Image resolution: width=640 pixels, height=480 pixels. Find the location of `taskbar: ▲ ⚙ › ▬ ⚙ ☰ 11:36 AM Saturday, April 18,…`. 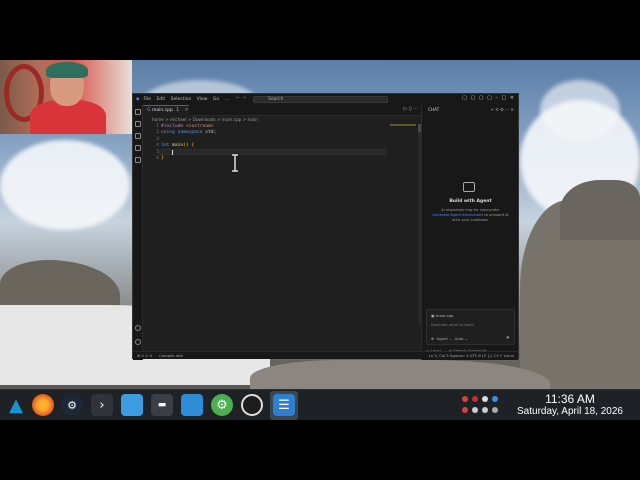

taskbar: ▲ ⚙ › ▬ ⚙ ☰ 11:36 AM Saturday, April 18,… is located at coordinates (320, 404).